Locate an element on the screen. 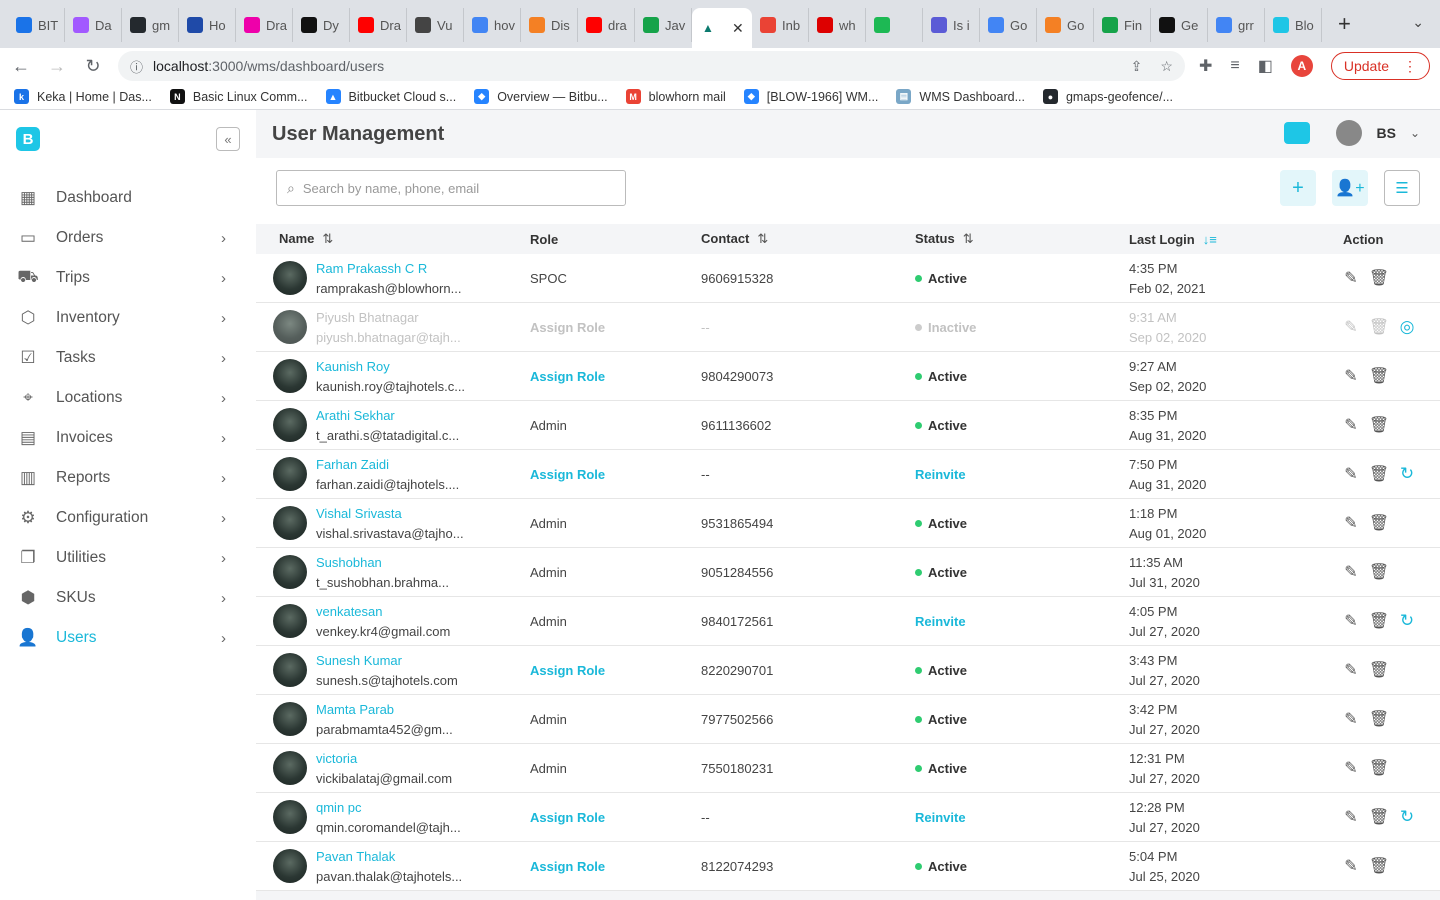 The image size is (1440, 900). tab-active: ▲ ✕ is located at coordinates (722, 28).